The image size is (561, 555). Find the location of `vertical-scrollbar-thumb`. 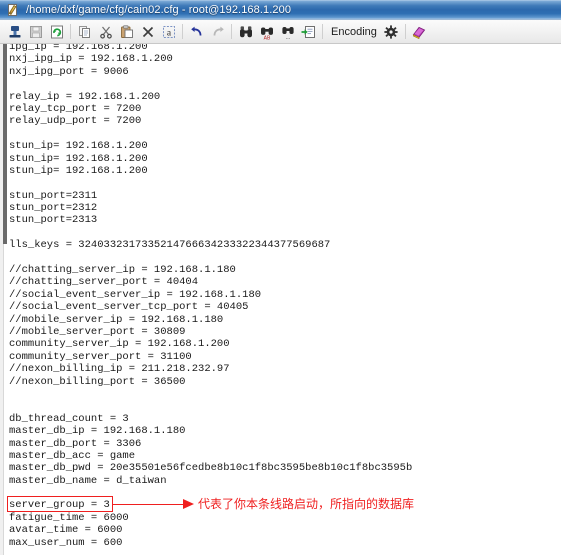

vertical-scrollbar-thumb is located at coordinates (5, 144).